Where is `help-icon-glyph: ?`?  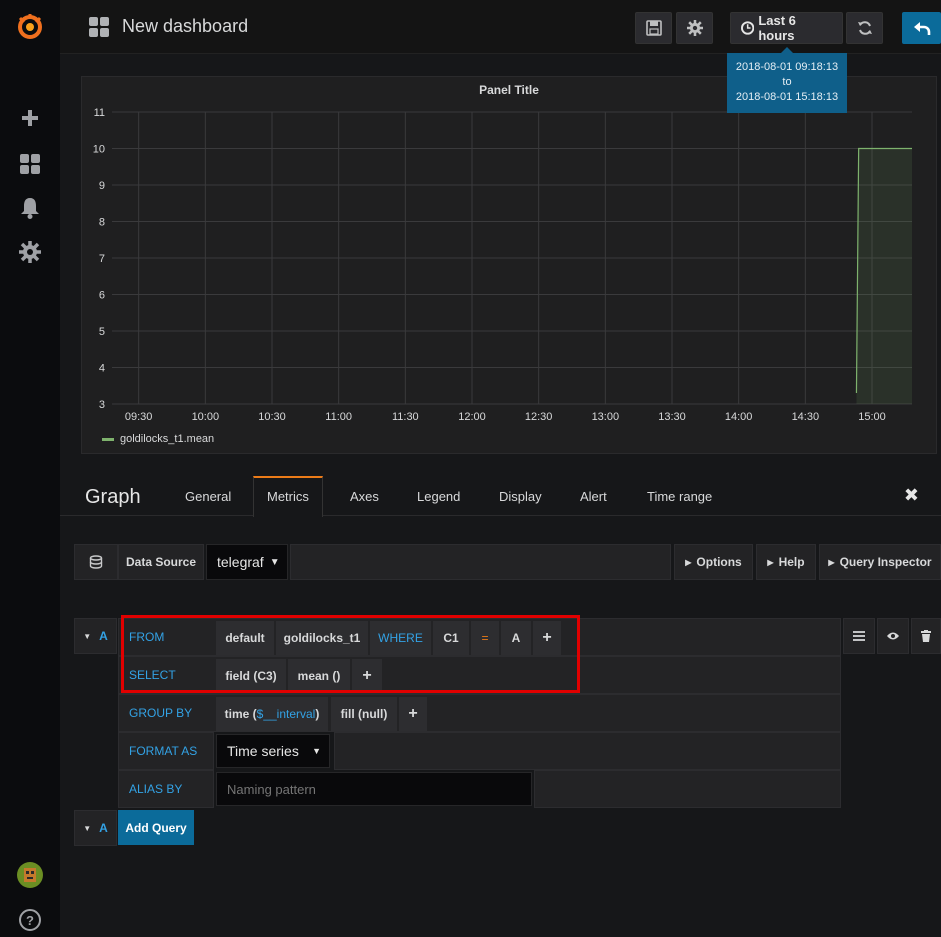
help-icon-glyph: ? is located at coordinates (30, 920).